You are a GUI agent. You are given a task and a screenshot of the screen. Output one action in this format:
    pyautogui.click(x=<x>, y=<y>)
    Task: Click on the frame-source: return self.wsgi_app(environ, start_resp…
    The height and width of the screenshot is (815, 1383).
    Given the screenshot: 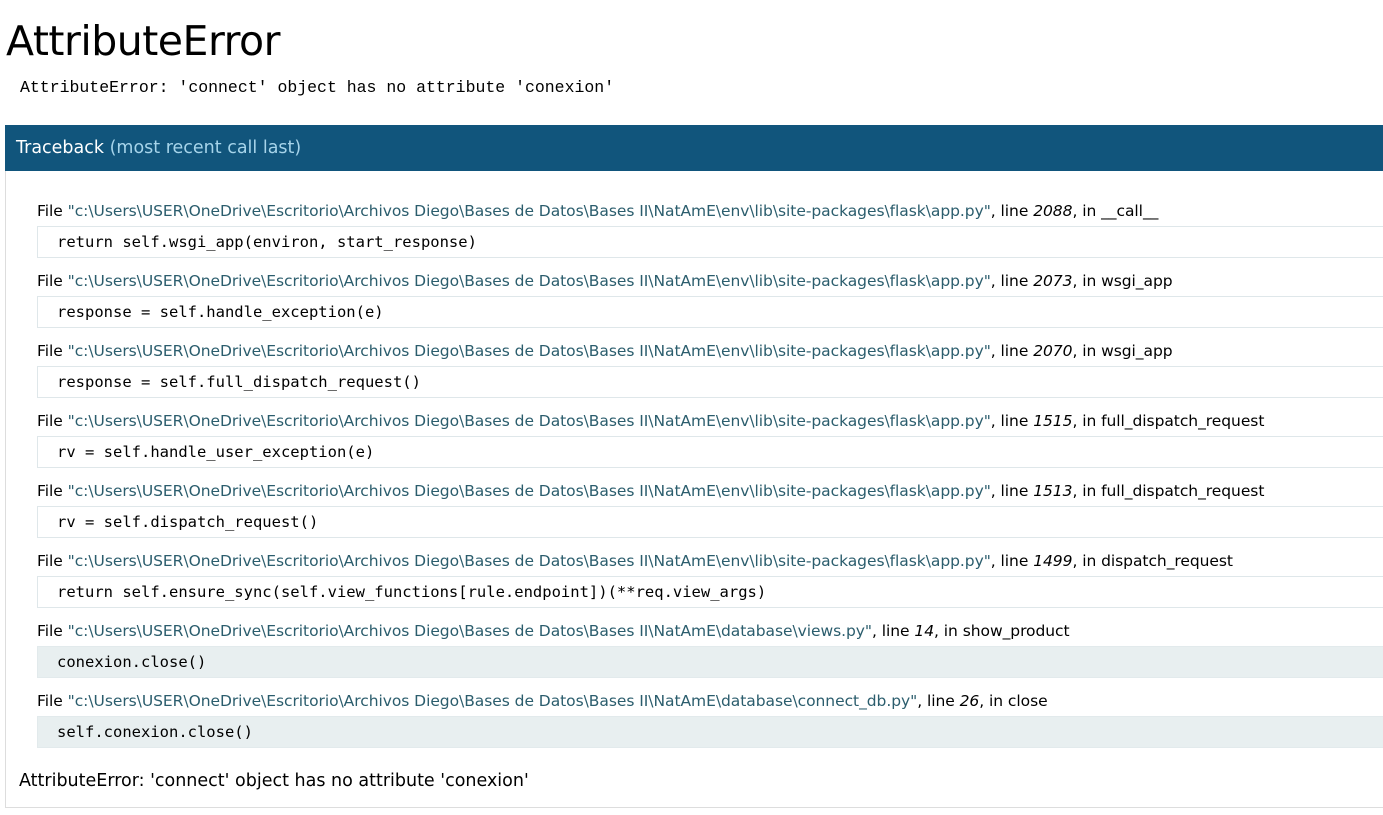 What is the action you would take?
    pyautogui.click(x=710, y=242)
    